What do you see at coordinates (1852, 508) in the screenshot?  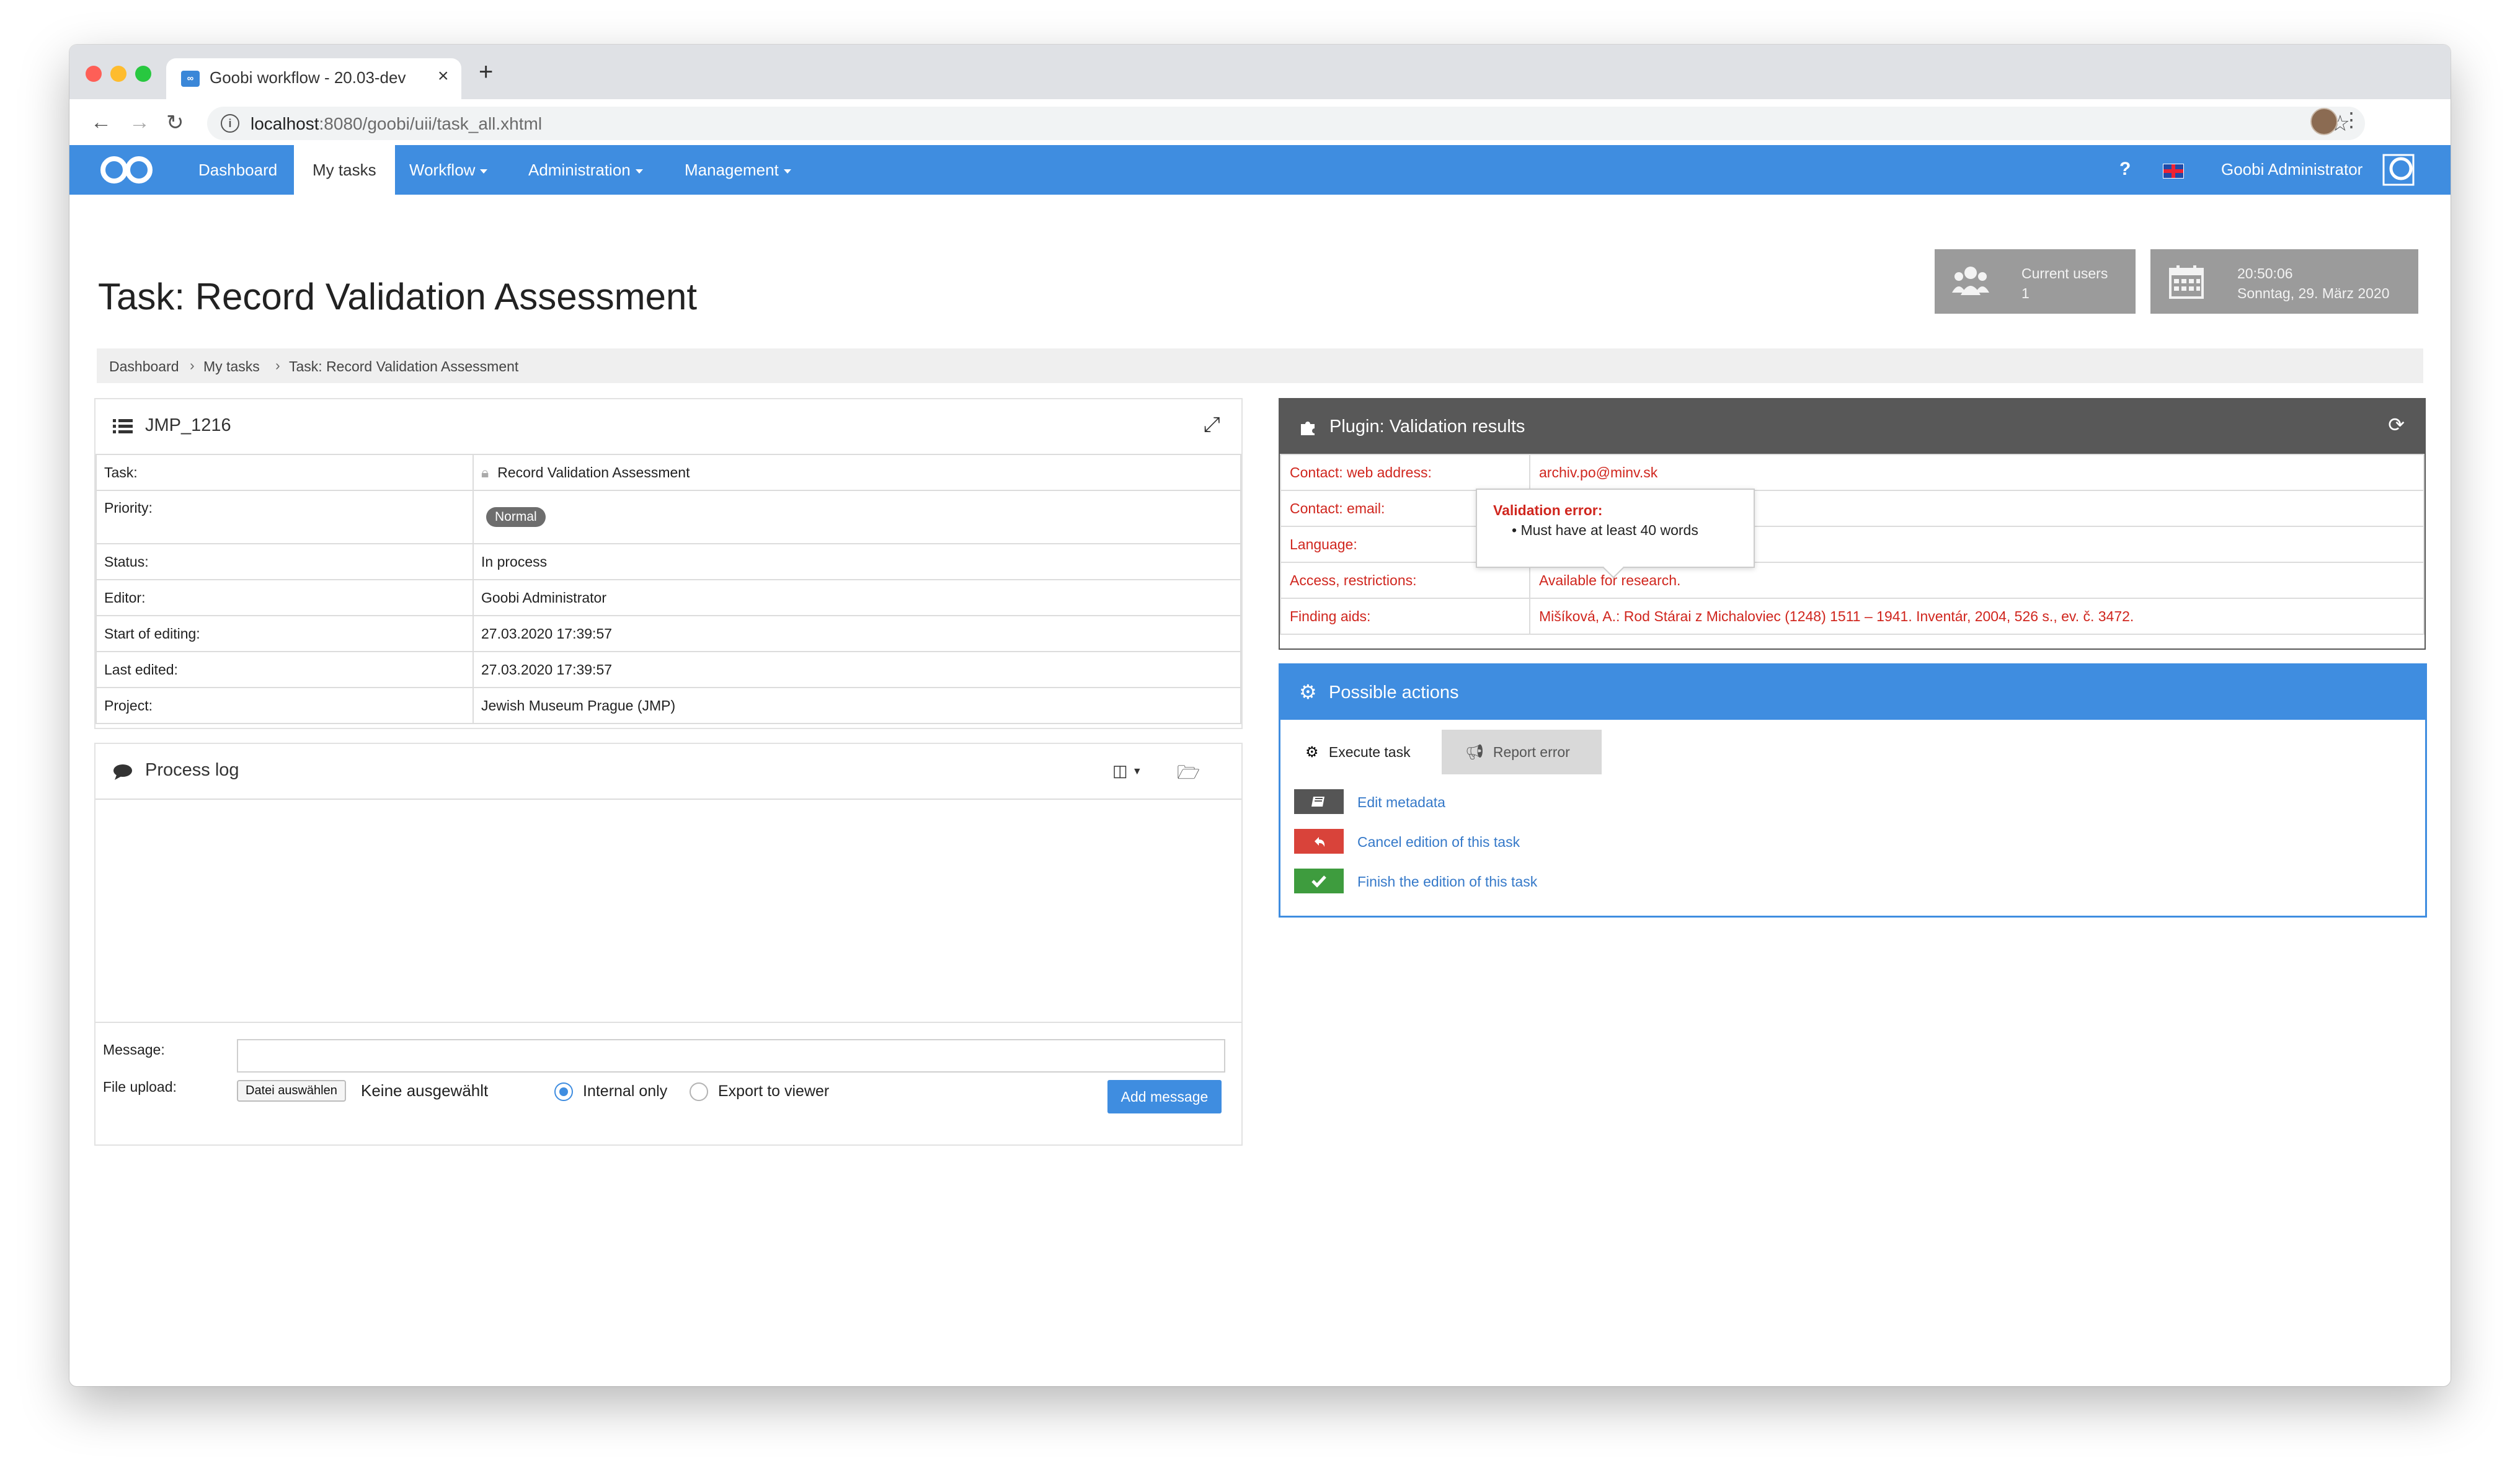 I see `table-row: Contact: email:` at bounding box center [1852, 508].